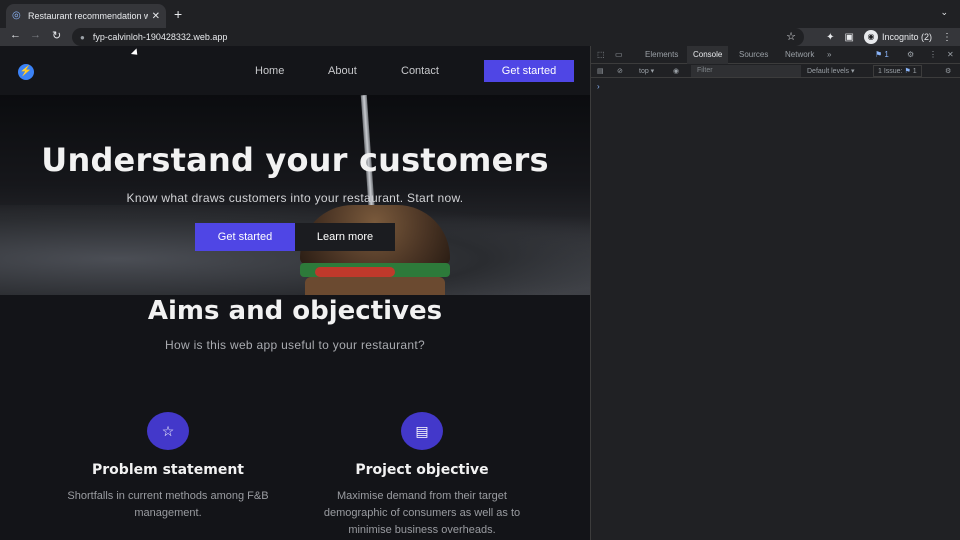 The image size is (960, 540). What do you see at coordinates (620, 71) in the screenshot?
I see `clear-console-icon: ⊘` at bounding box center [620, 71].